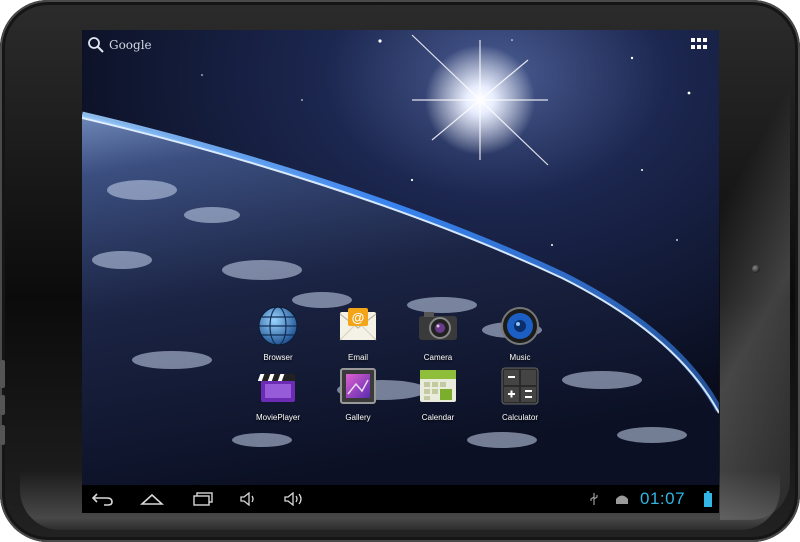 The width and height of the screenshot is (800, 542). Describe the element at coordinates (357, 357) in the screenshot. I see `app-label: Email` at that location.